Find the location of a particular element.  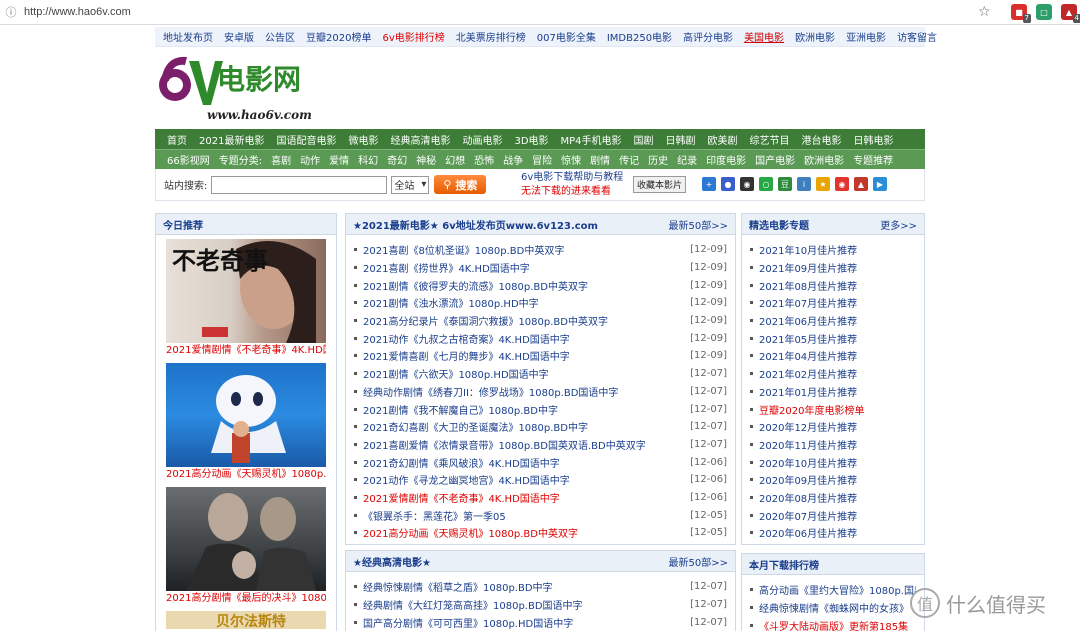

subnav-home-link: 66影视网 is located at coordinates (188, 159).